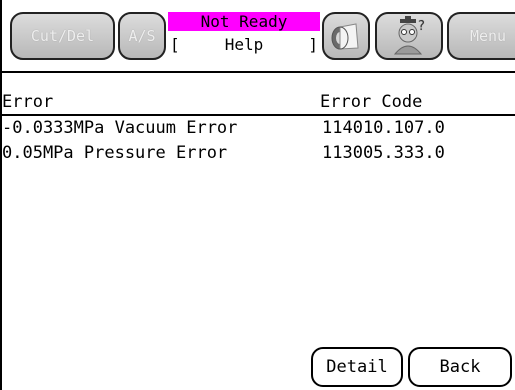 The image size is (515, 390). I want to click on error-code: 113005.333.0, so click(383, 153).